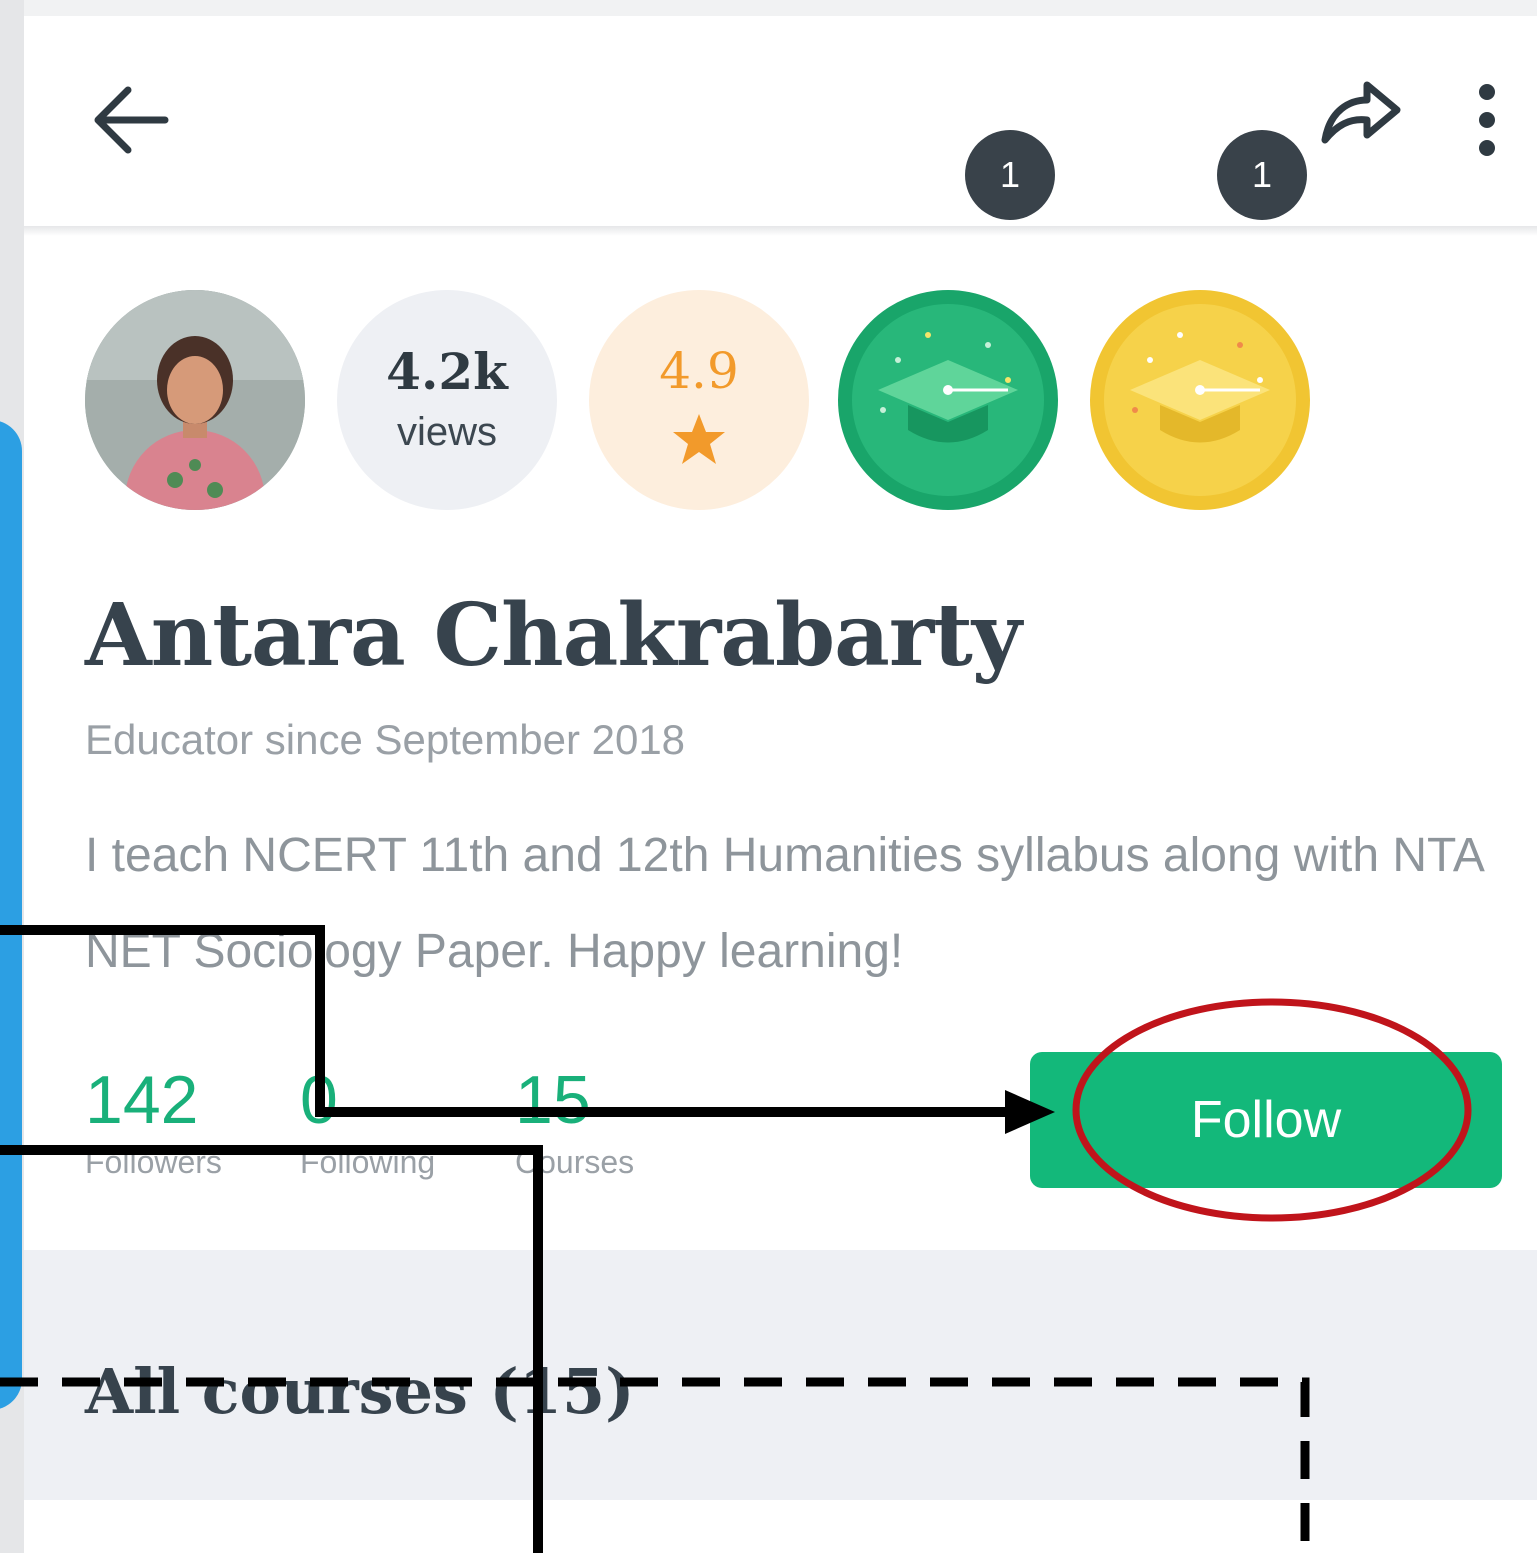 Image resolution: width=1537 pixels, height=1553 pixels. Describe the element at coordinates (1262, 175) in the screenshot. I see `gold-badge-count: 1` at that location.